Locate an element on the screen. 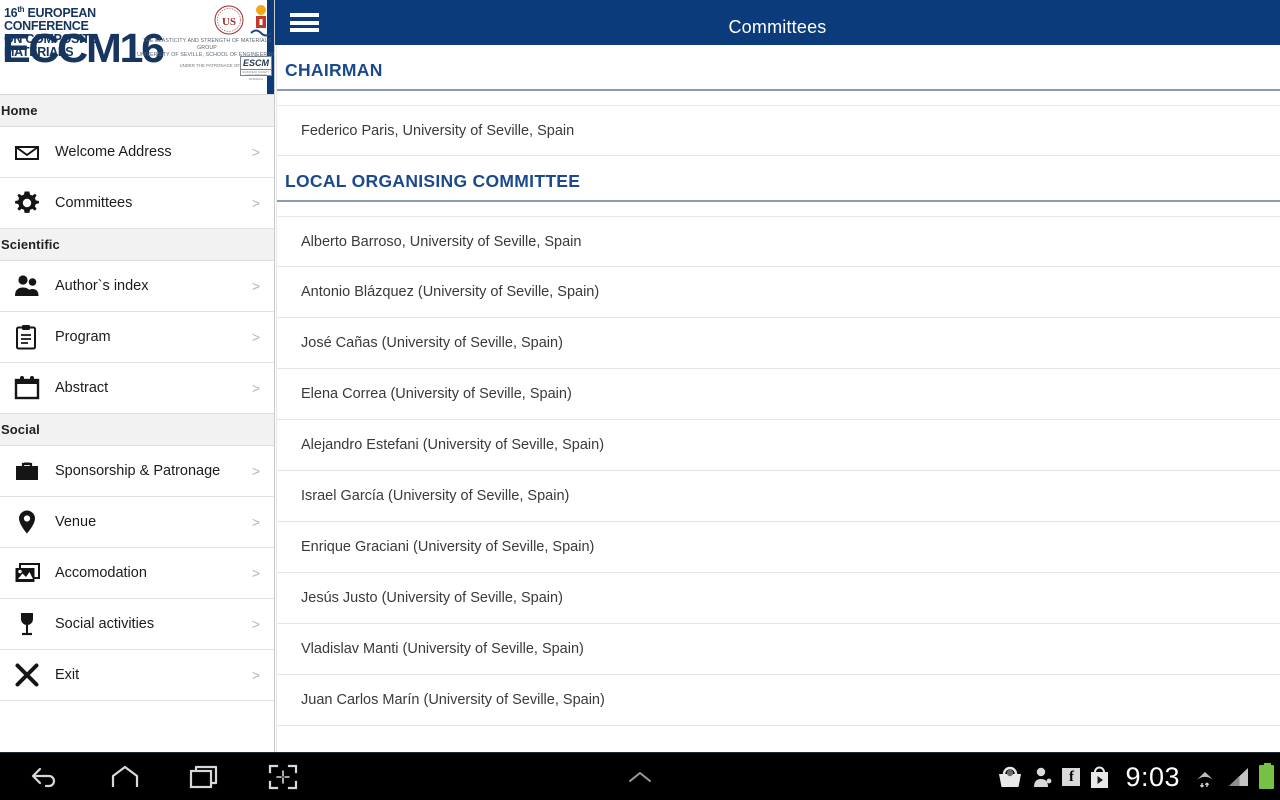 The width and height of the screenshot is (1280, 800). sidebar-item-label: Committees is located at coordinates (94, 203).